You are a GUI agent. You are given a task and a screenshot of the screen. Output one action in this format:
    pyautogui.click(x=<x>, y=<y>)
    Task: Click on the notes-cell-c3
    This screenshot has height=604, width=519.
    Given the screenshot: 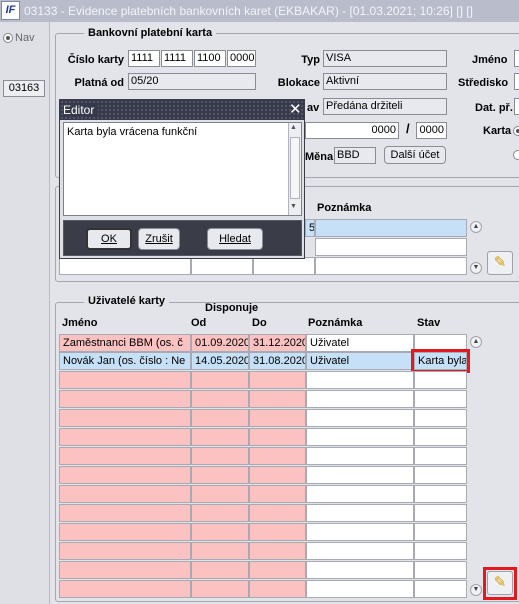 What is the action you would take?
    pyautogui.click(x=284, y=266)
    